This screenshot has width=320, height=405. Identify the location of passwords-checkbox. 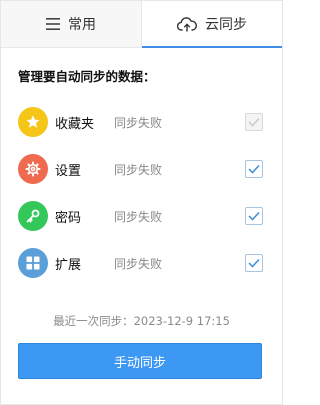
(254, 216).